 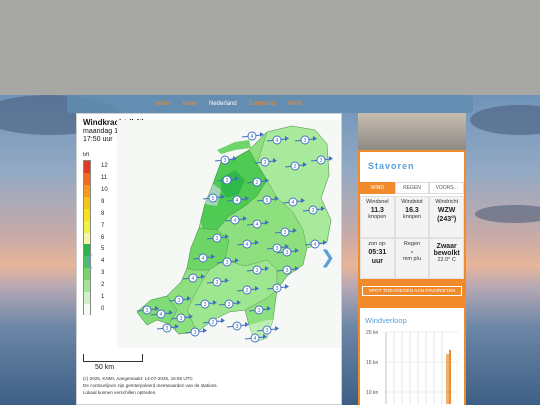 I want to click on tab-regen: REGEN, so click(x=412, y=188).